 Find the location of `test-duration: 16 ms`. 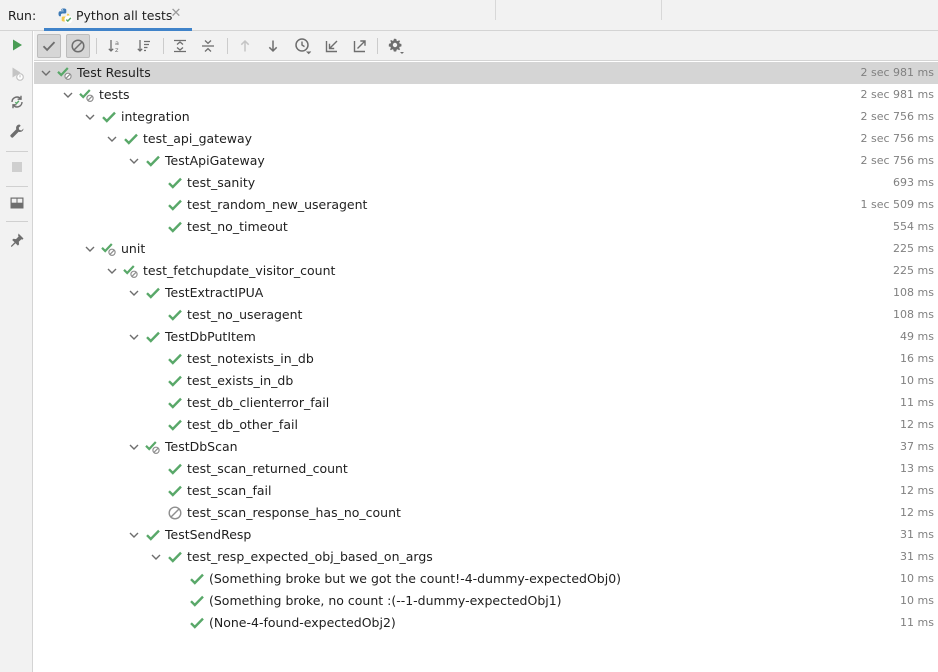

test-duration: 16 ms is located at coordinates (917, 358).